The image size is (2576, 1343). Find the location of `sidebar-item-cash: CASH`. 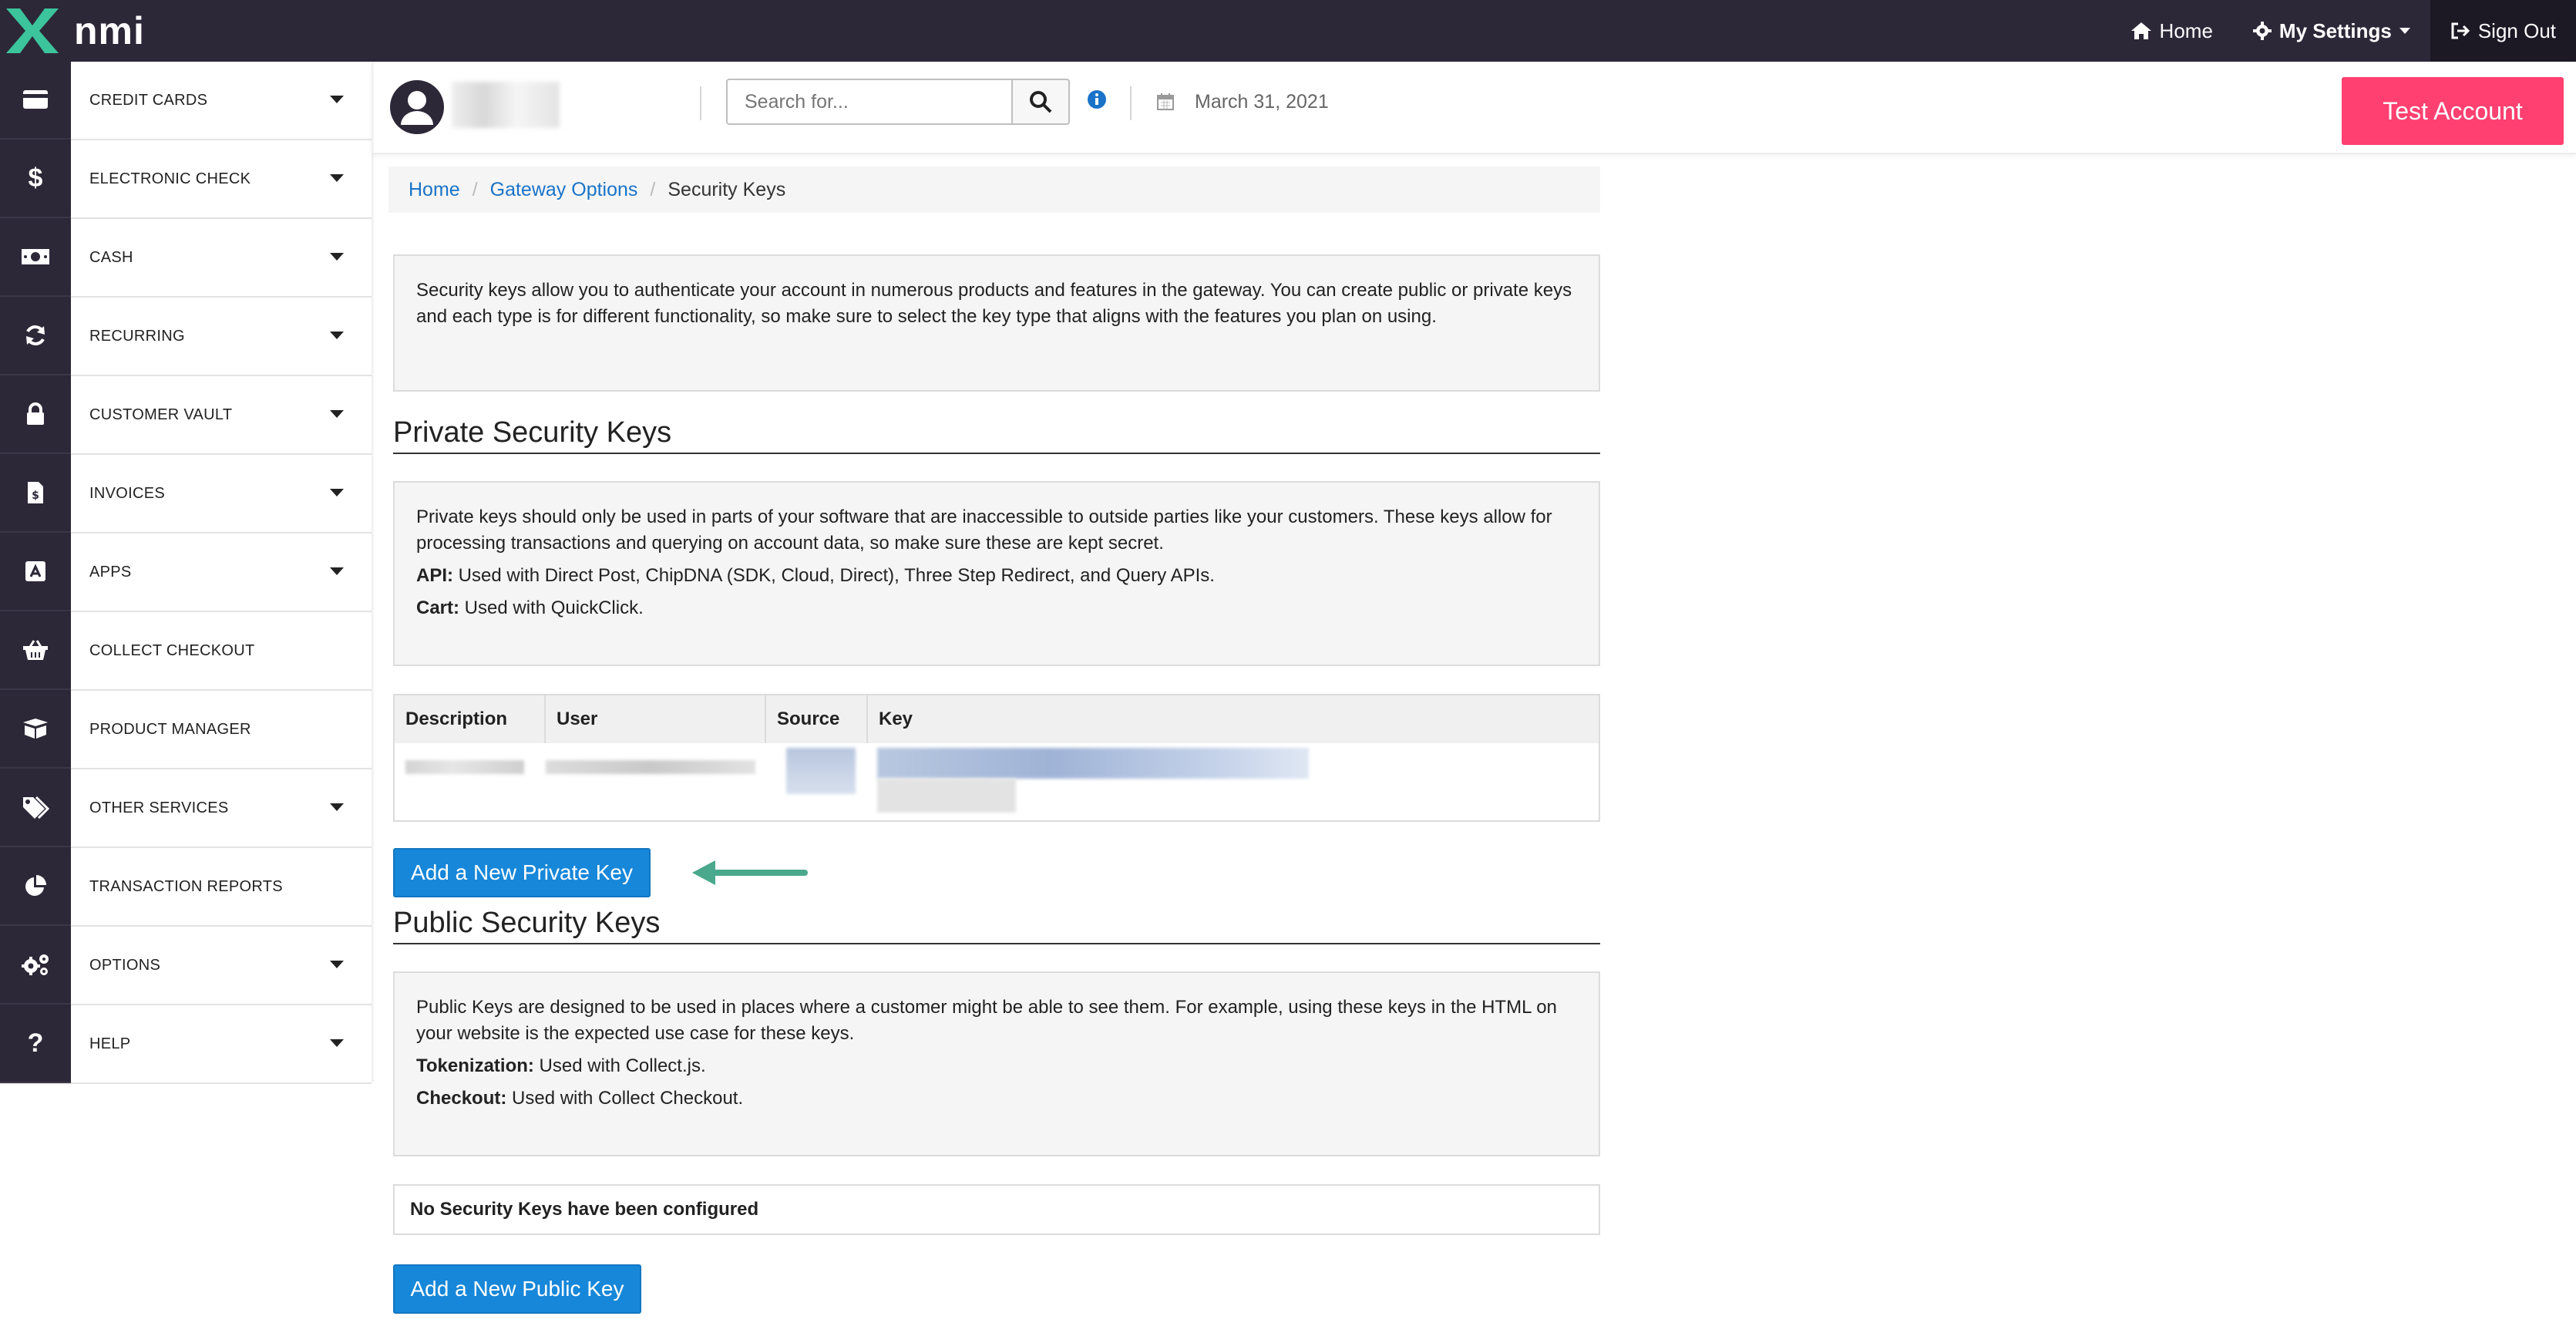

sidebar-item-cash: CASH is located at coordinates (186, 258).